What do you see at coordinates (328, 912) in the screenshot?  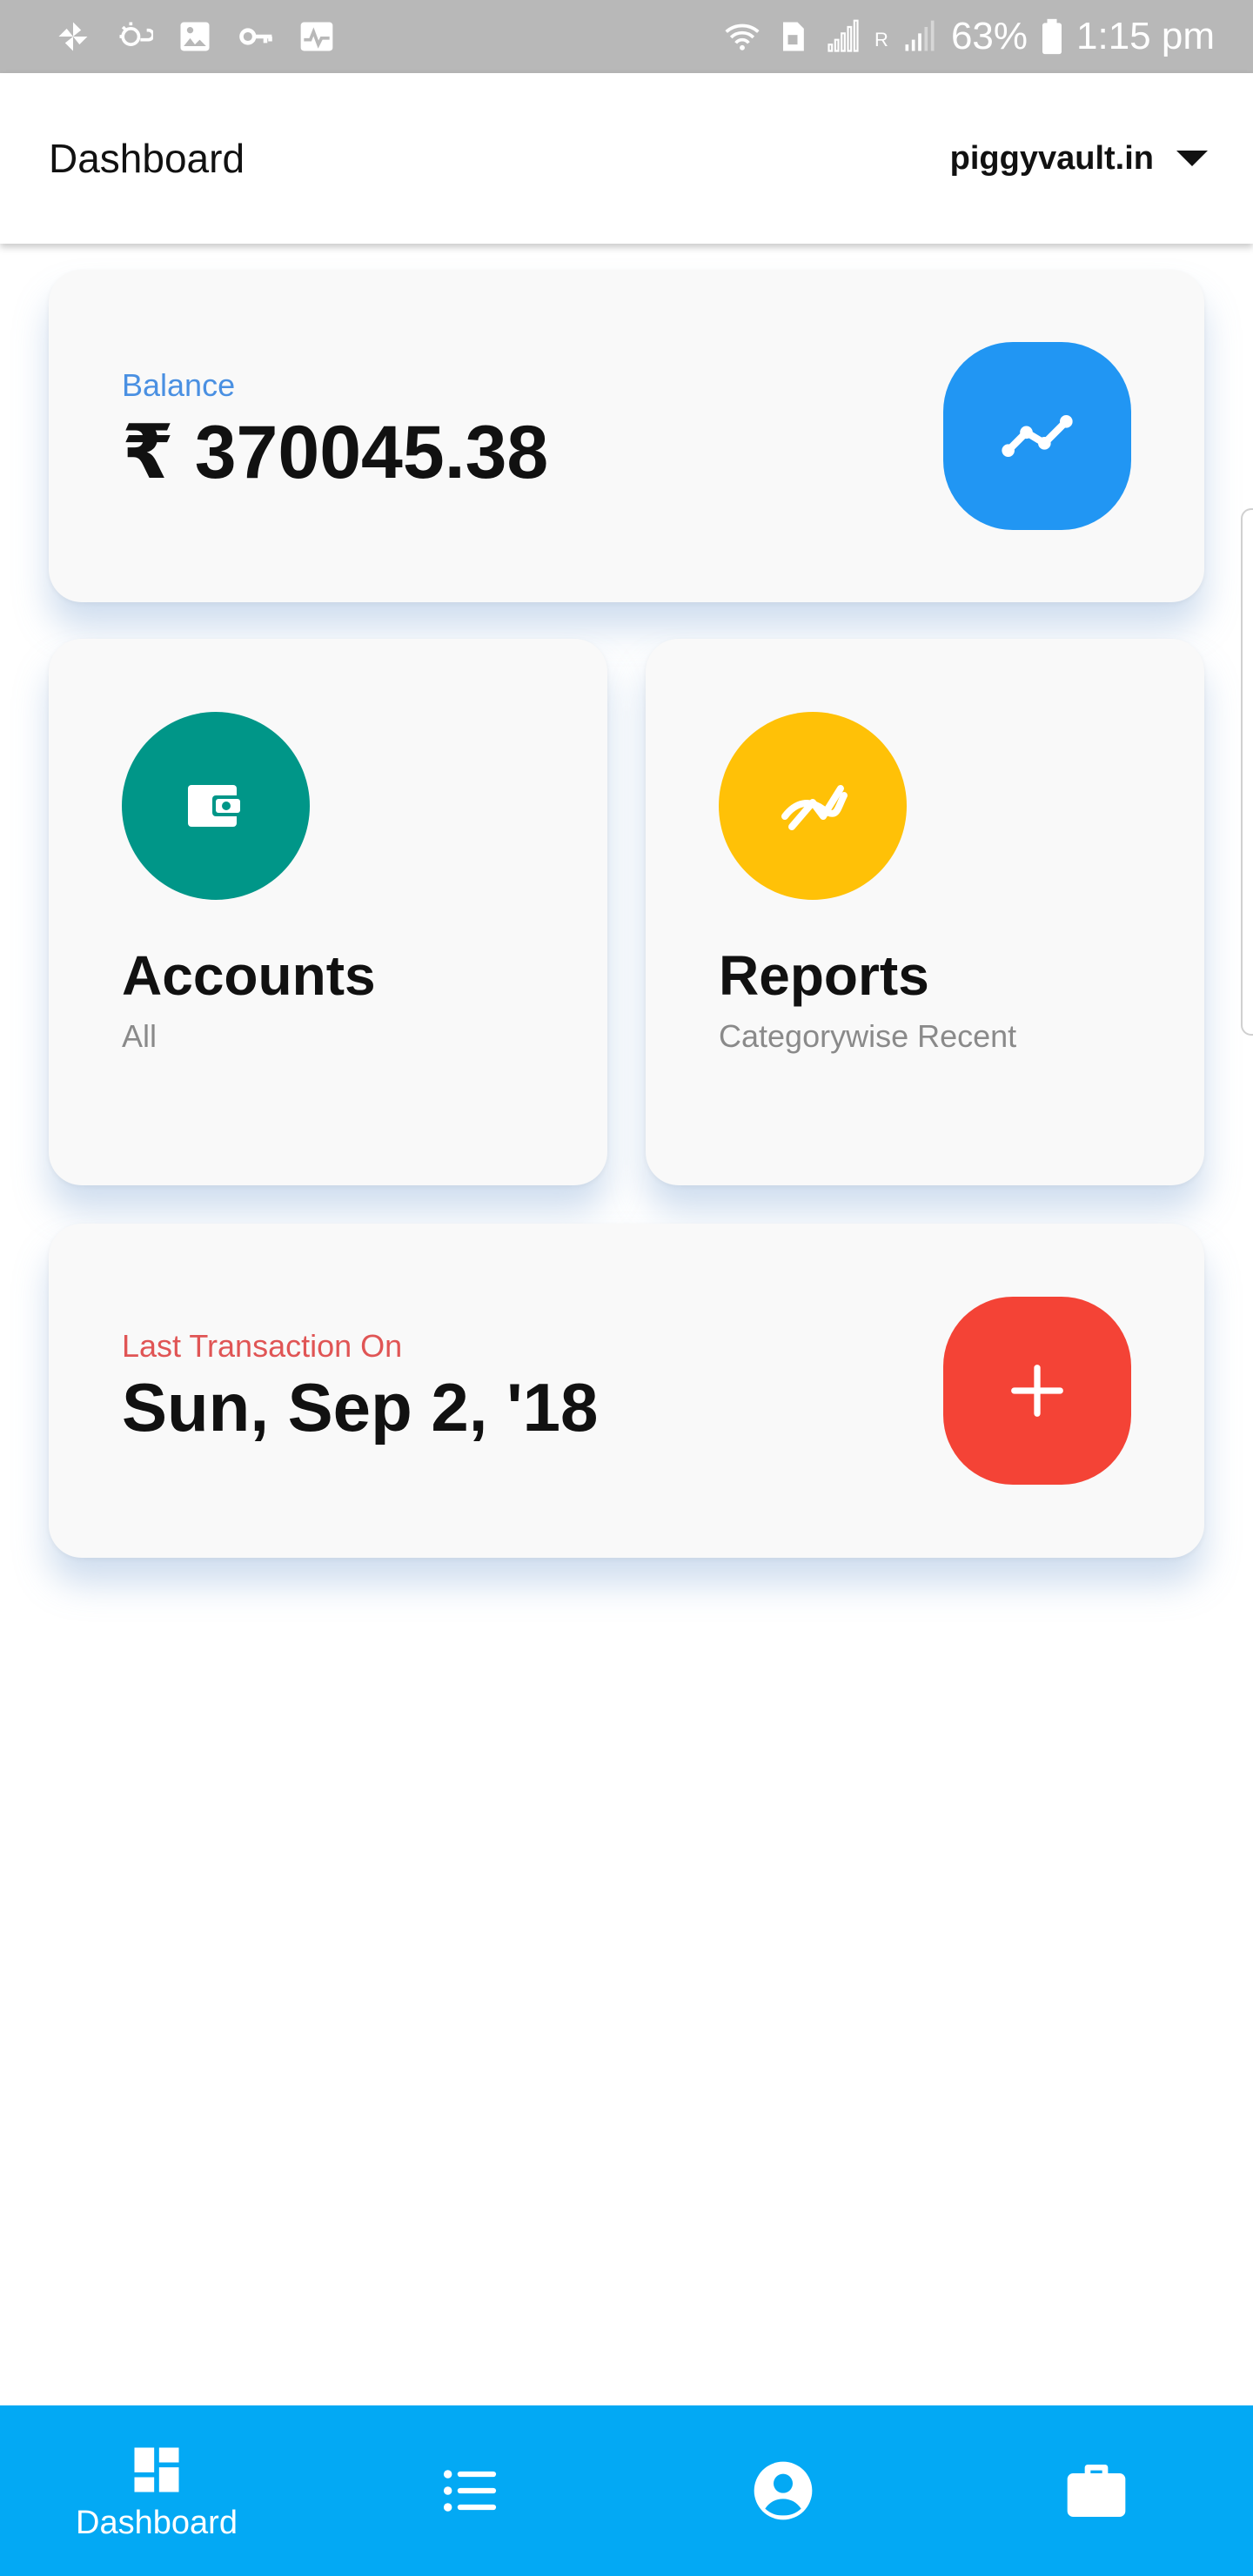 I see `accounts-card: Accounts All` at bounding box center [328, 912].